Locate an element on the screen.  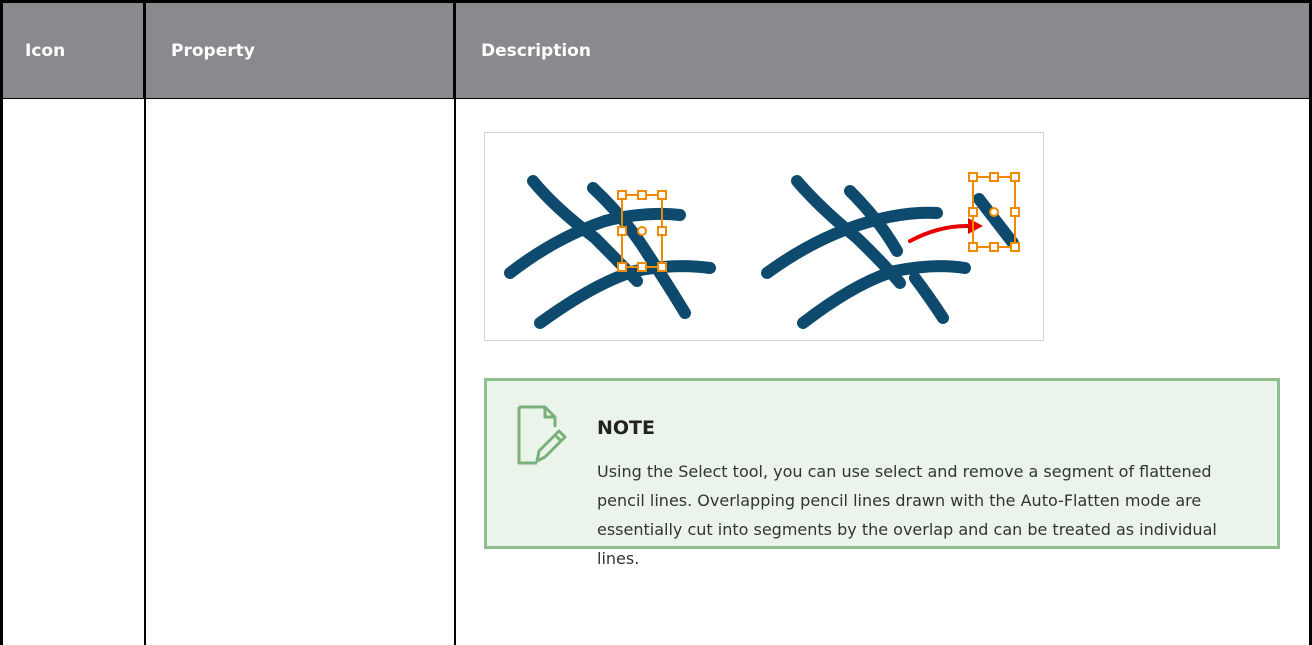
illustration-svg is located at coordinates (764, 236).